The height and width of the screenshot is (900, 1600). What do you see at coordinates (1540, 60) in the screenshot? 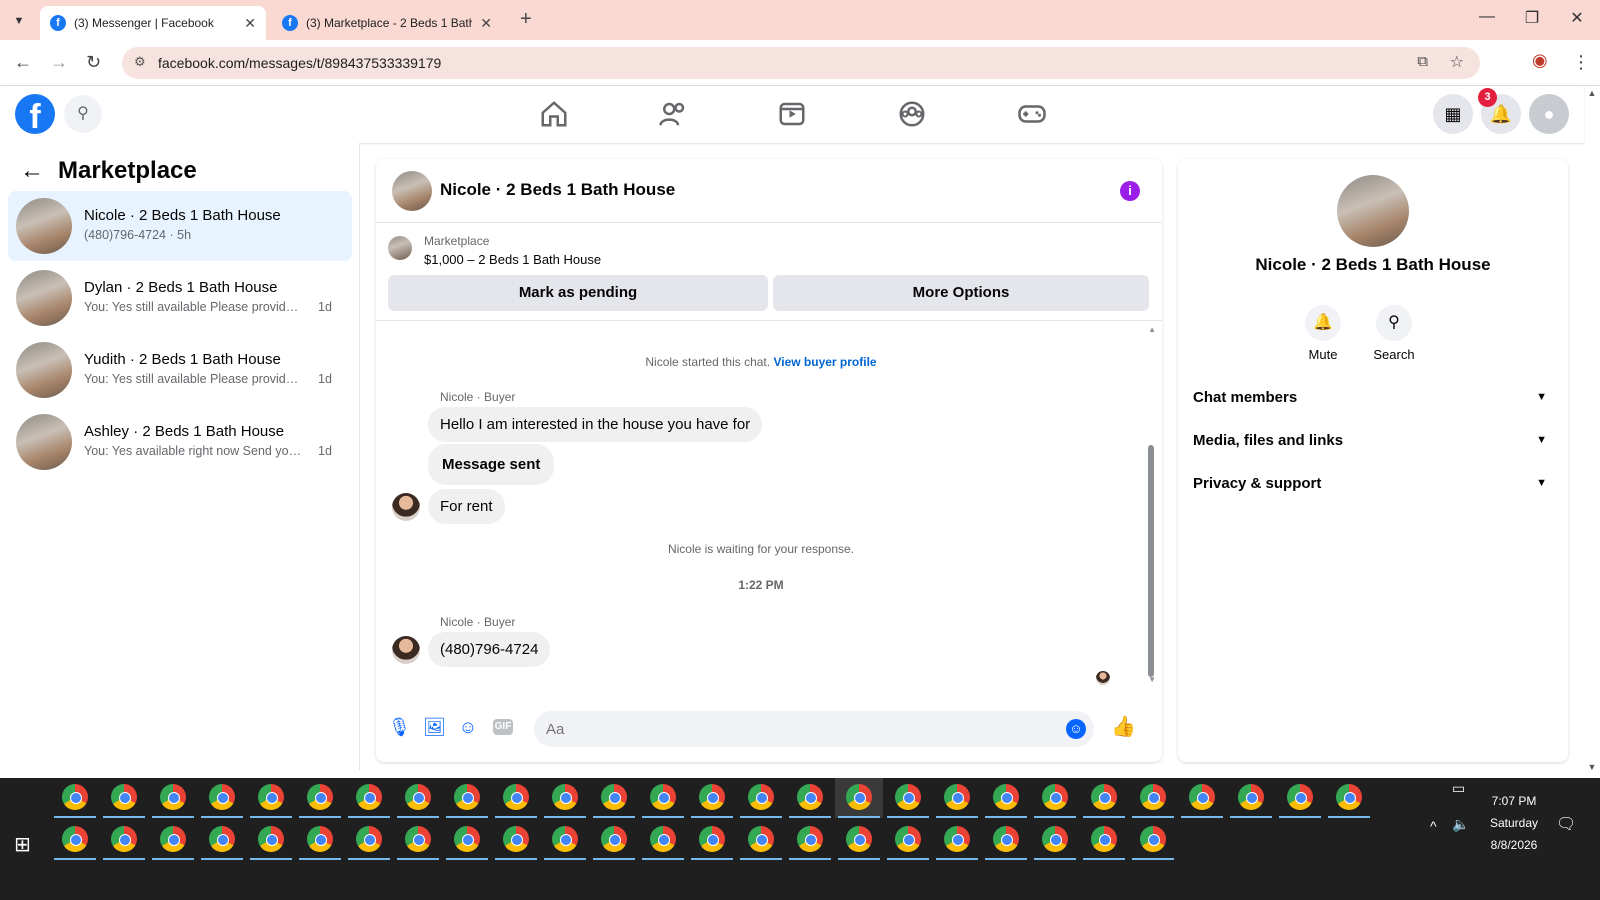
I see `profile-icon: ◉` at bounding box center [1540, 60].